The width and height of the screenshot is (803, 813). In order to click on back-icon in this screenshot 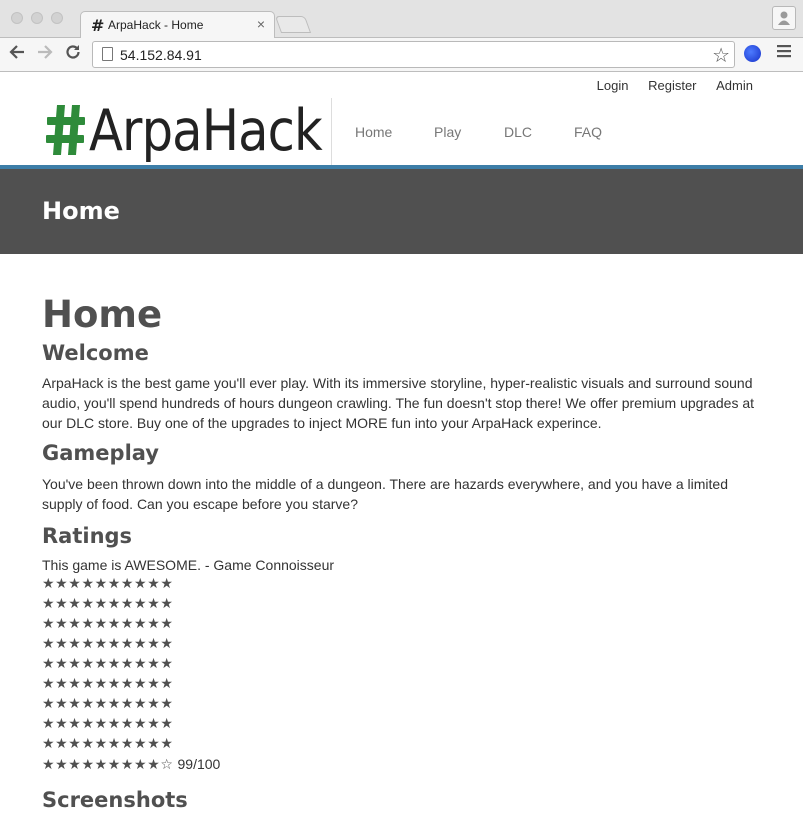, I will do `click(17, 55)`.